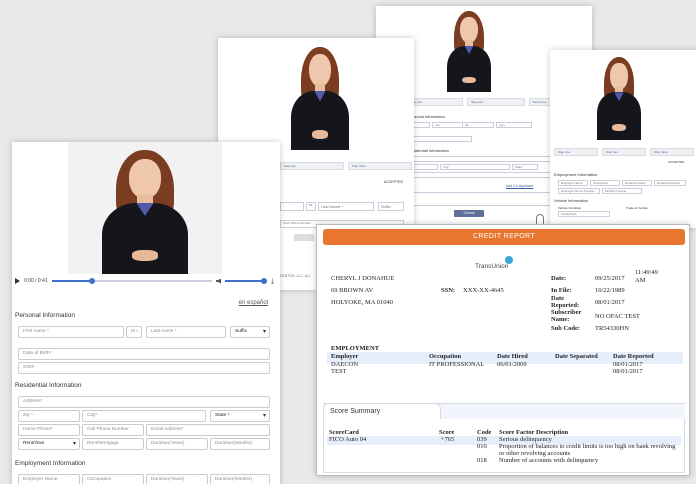 The width and height of the screenshot is (696, 484). I want to click on city-input: City*, so click(144, 416).